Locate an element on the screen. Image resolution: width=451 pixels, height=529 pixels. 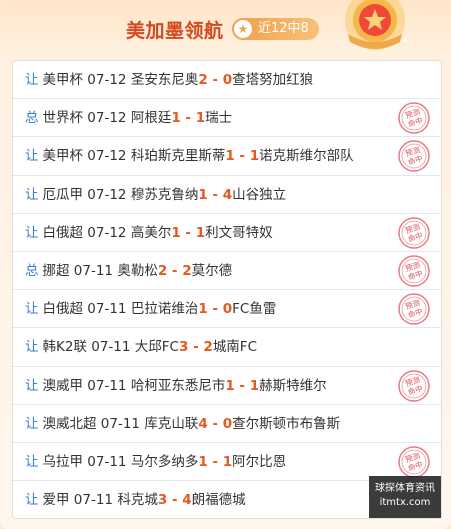
record-text: 近12中8 is located at coordinates (283, 28).